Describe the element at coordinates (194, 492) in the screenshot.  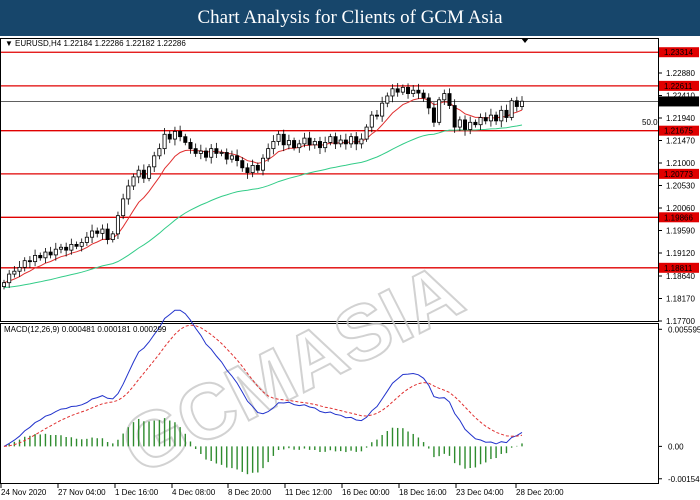
I see `x-tick-label: 4 Dec 08:00` at that location.